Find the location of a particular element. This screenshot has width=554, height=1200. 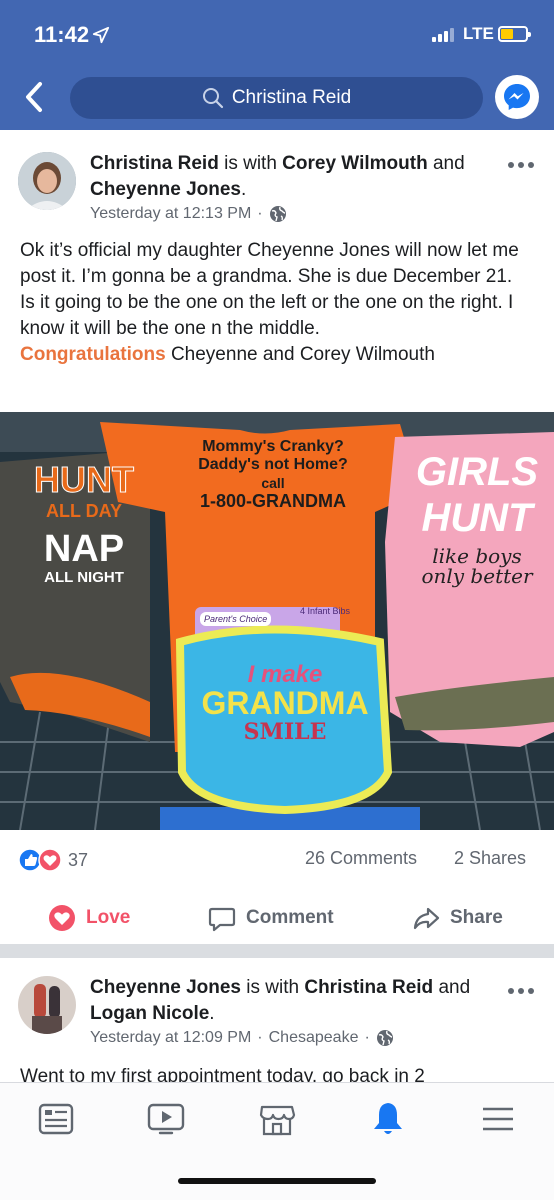

status-bar: 11:42 LTE is located at coordinates (277, 35).